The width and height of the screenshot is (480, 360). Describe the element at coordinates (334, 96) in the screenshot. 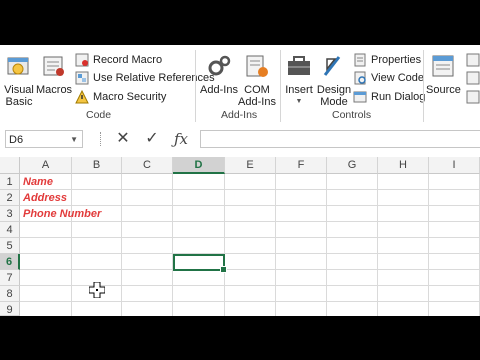

I see `design-mode-label: Design Mode` at that location.